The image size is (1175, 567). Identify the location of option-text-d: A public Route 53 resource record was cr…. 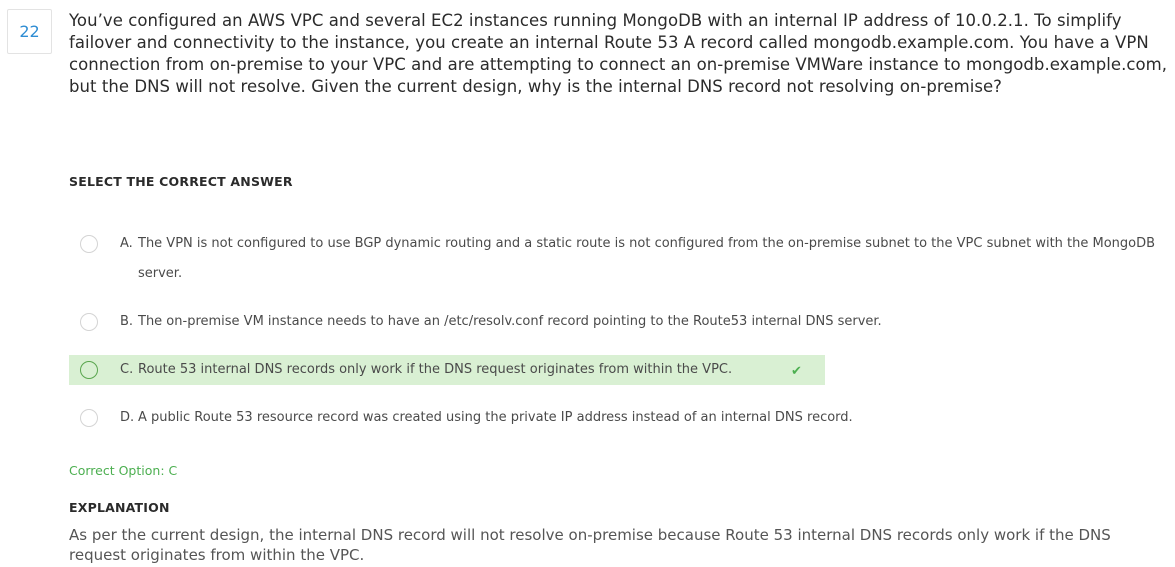
(648, 418).